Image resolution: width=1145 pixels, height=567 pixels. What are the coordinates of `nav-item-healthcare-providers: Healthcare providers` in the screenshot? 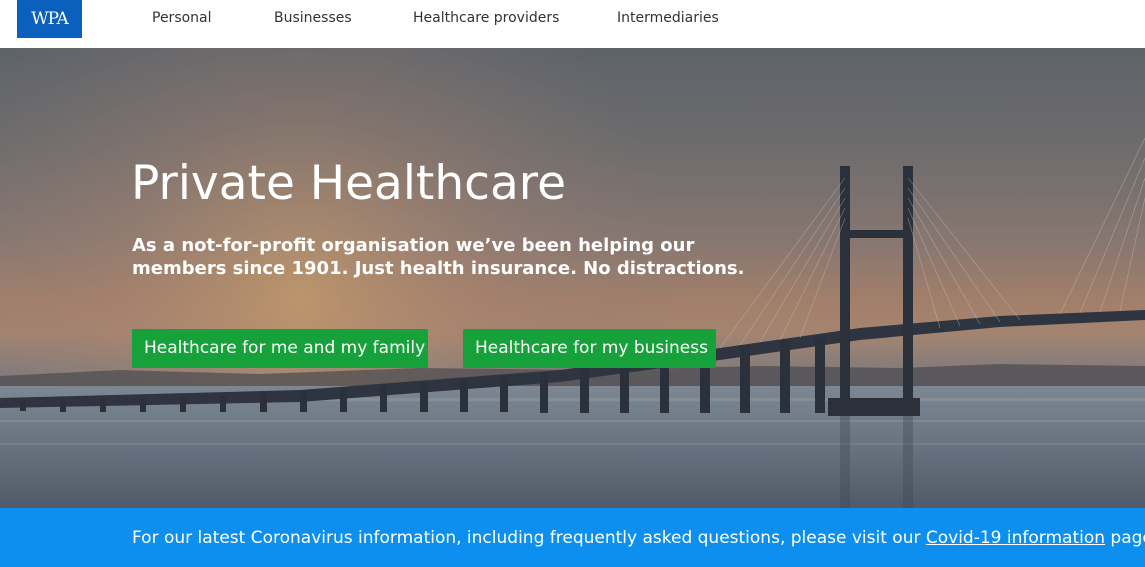 It's located at (486, 18).